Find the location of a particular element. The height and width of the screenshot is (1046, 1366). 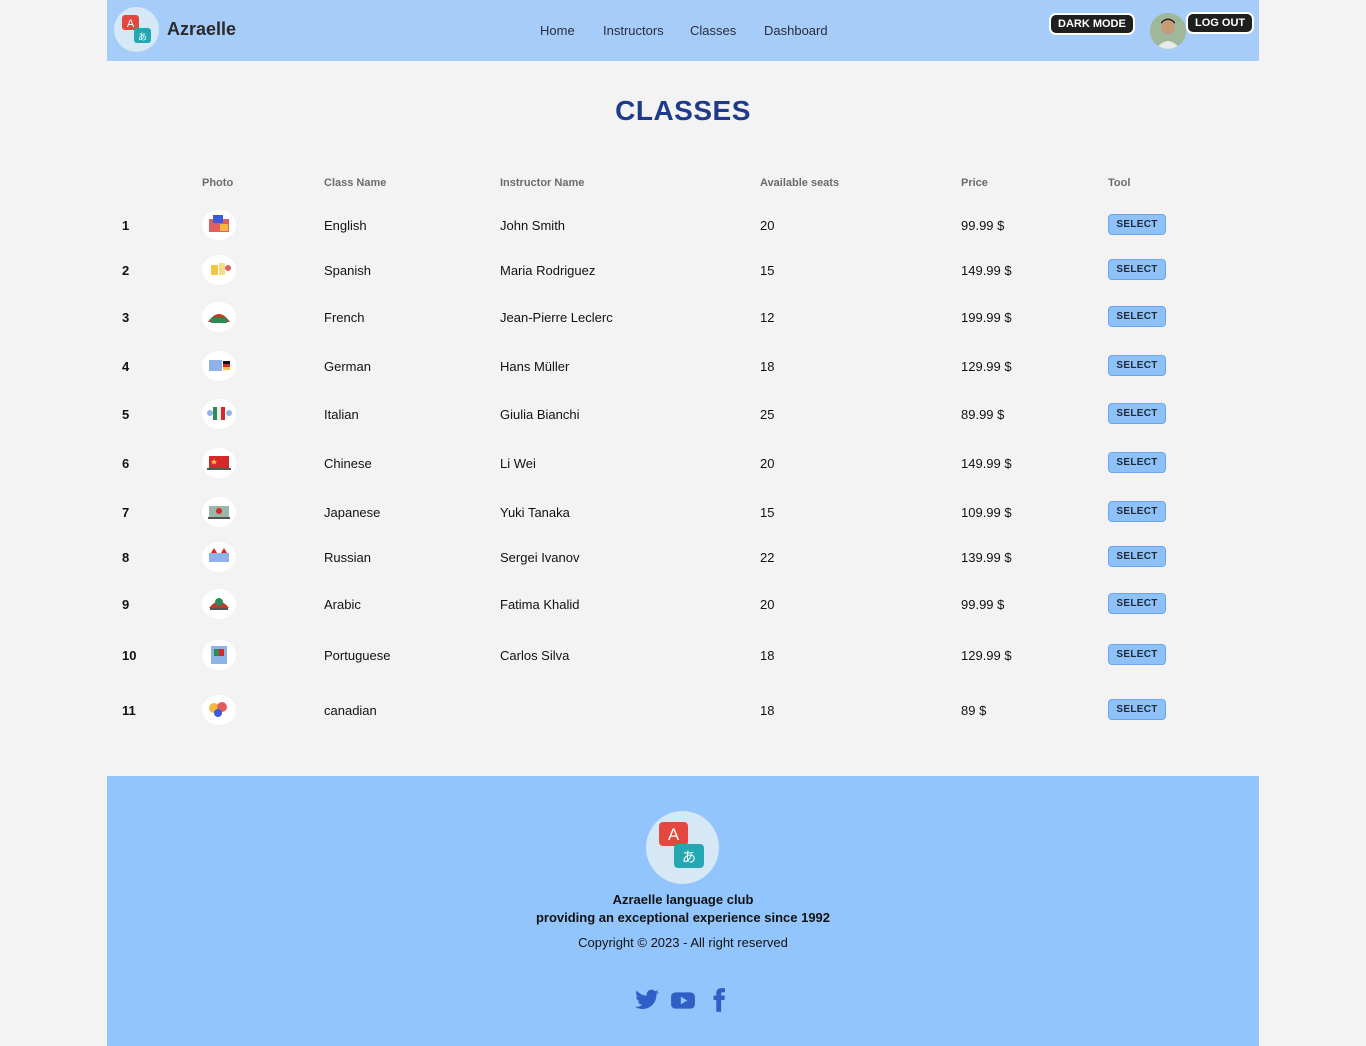

row-number: 11 is located at coordinates (129, 710).